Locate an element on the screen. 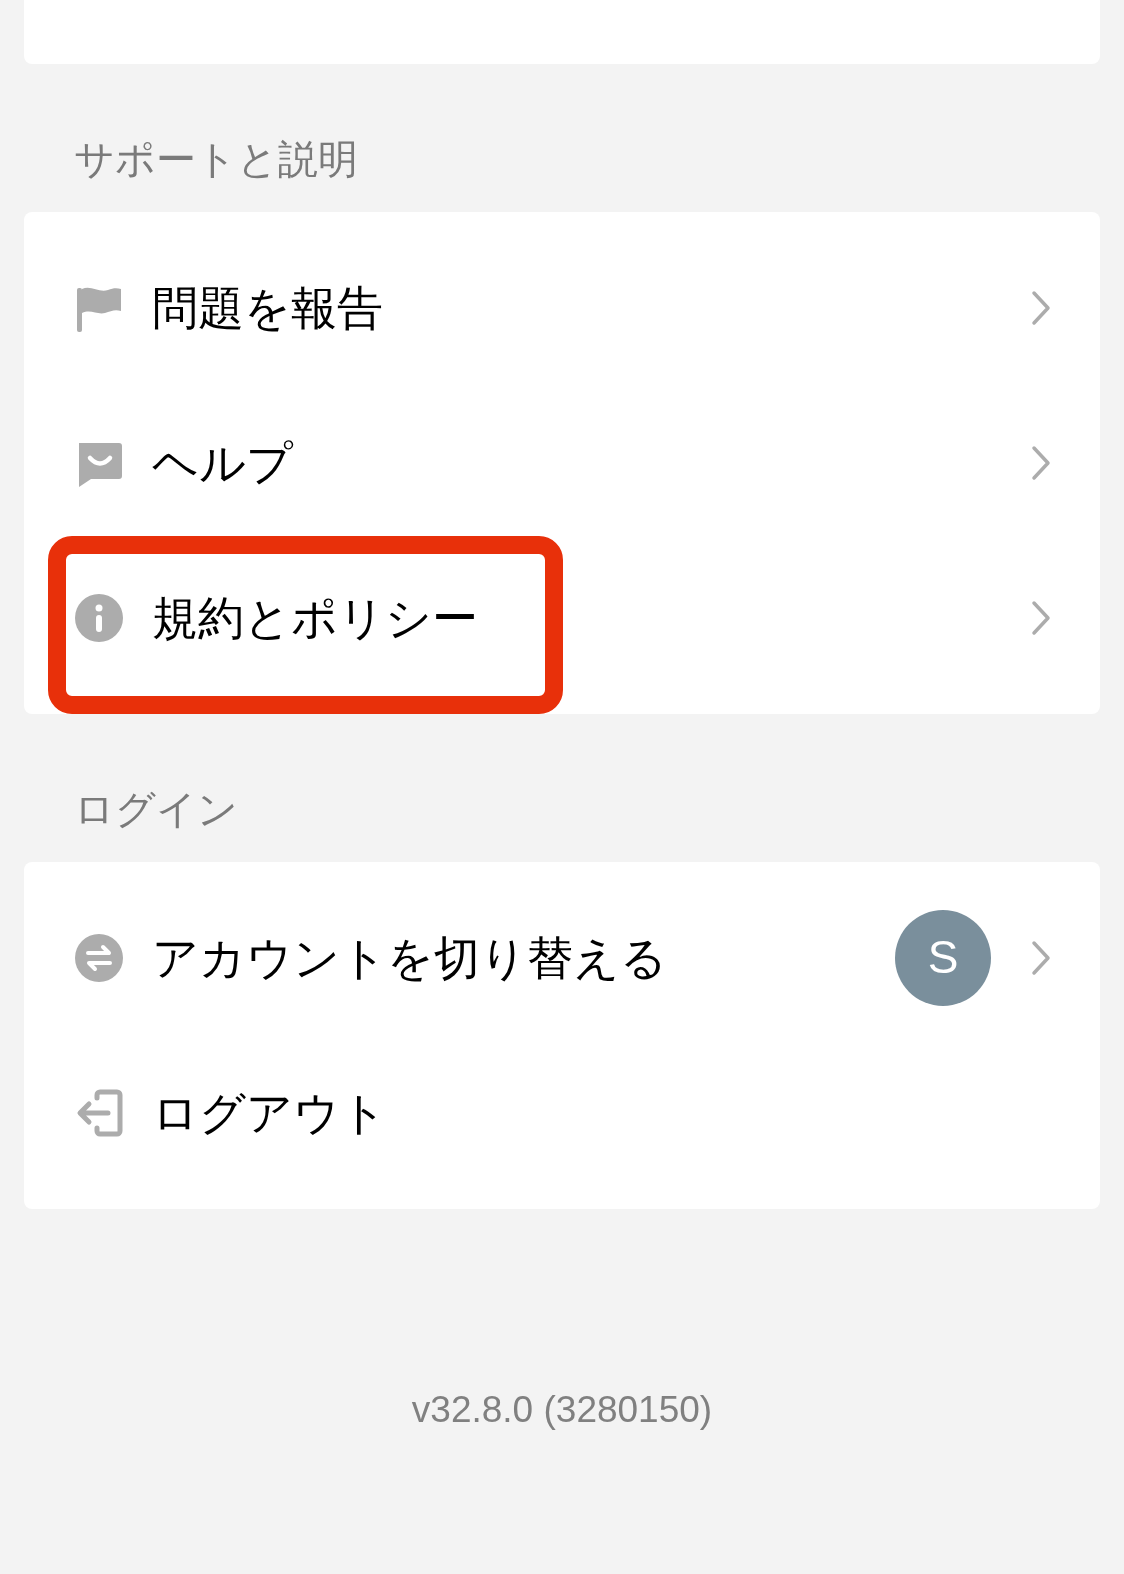  menu-item-label: ログアウト is located at coordinates (269, 1112).